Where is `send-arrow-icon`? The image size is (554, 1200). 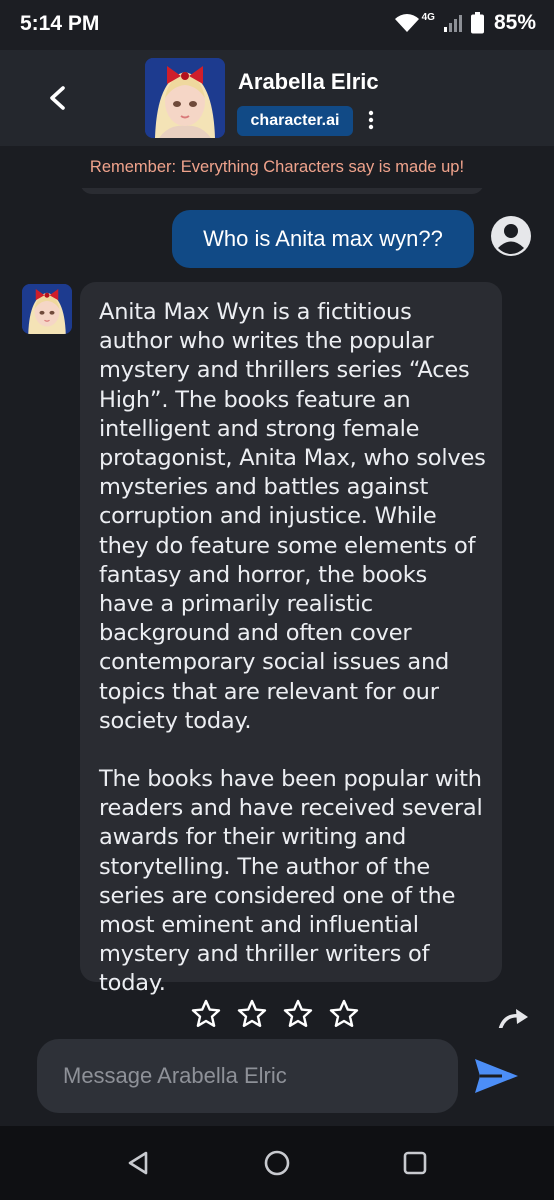 send-arrow-icon is located at coordinates (496, 1076).